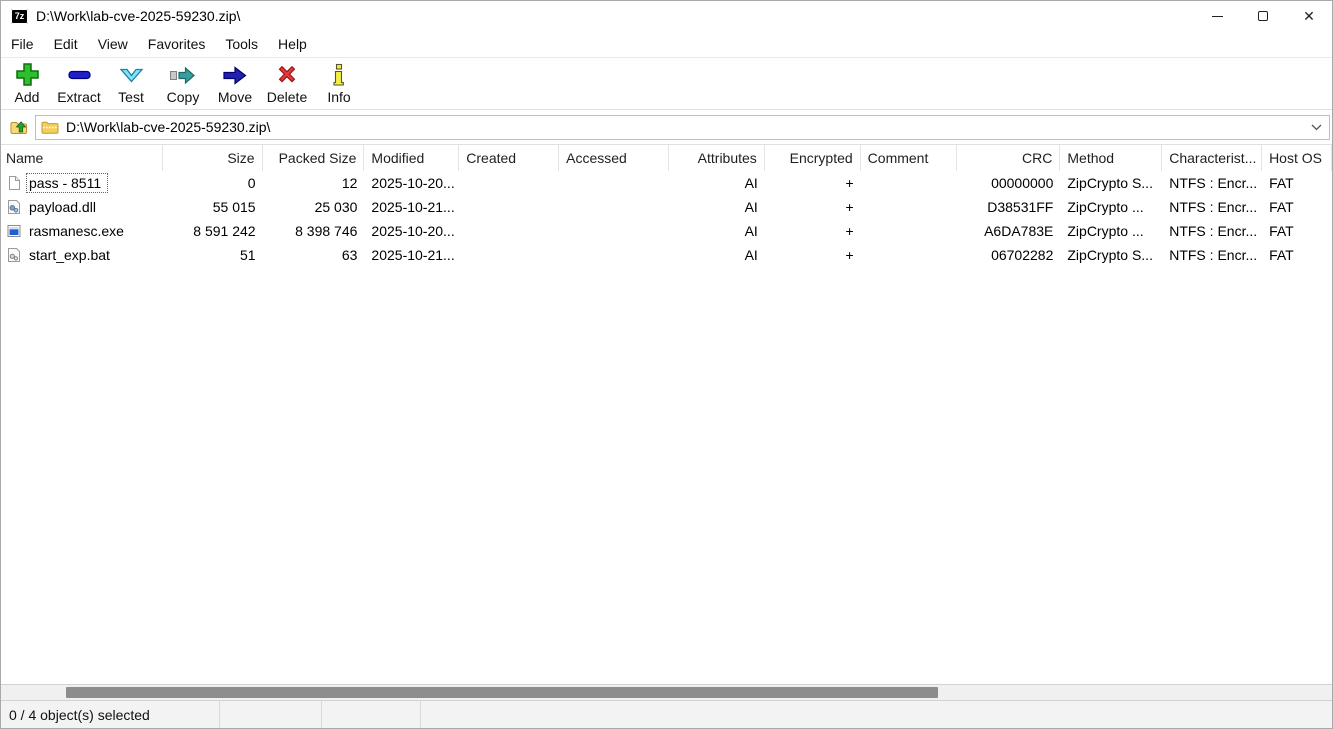  Describe the element at coordinates (66, 44) in the screenshot. I see `menu-edit: Edit` at that location.